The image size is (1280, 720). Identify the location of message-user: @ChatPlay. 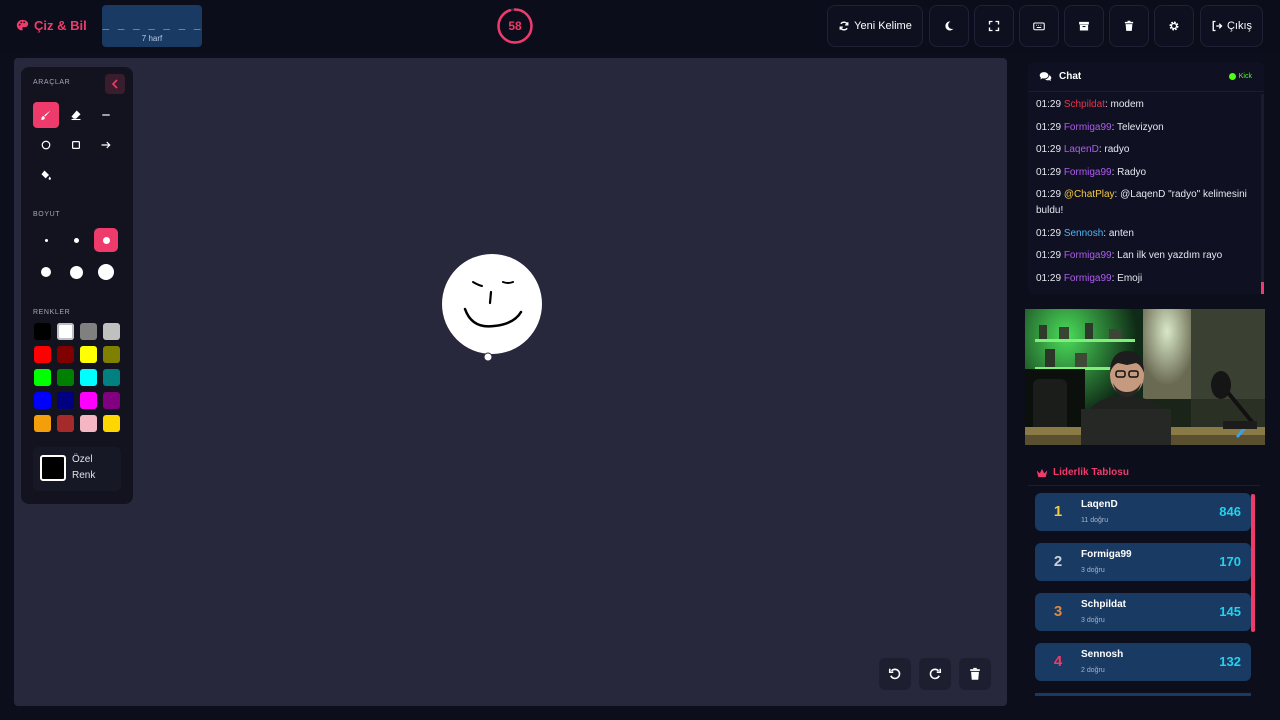
(1089, 194).